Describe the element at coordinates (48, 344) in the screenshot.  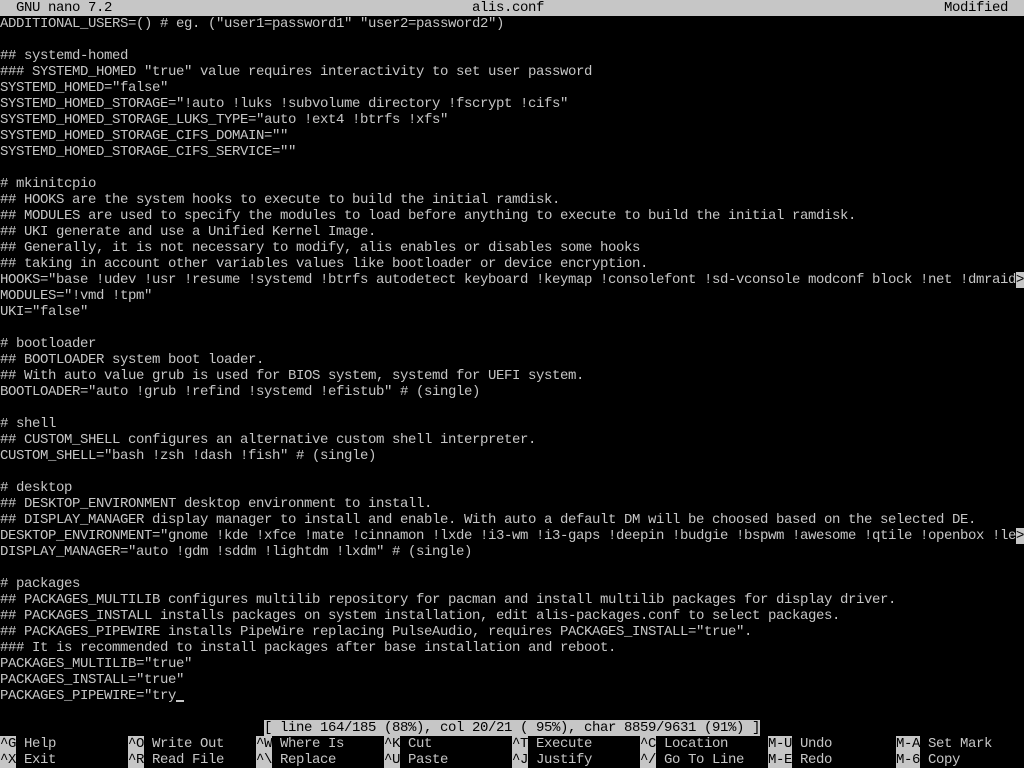
I see `line-text: # bootloader` at that location.